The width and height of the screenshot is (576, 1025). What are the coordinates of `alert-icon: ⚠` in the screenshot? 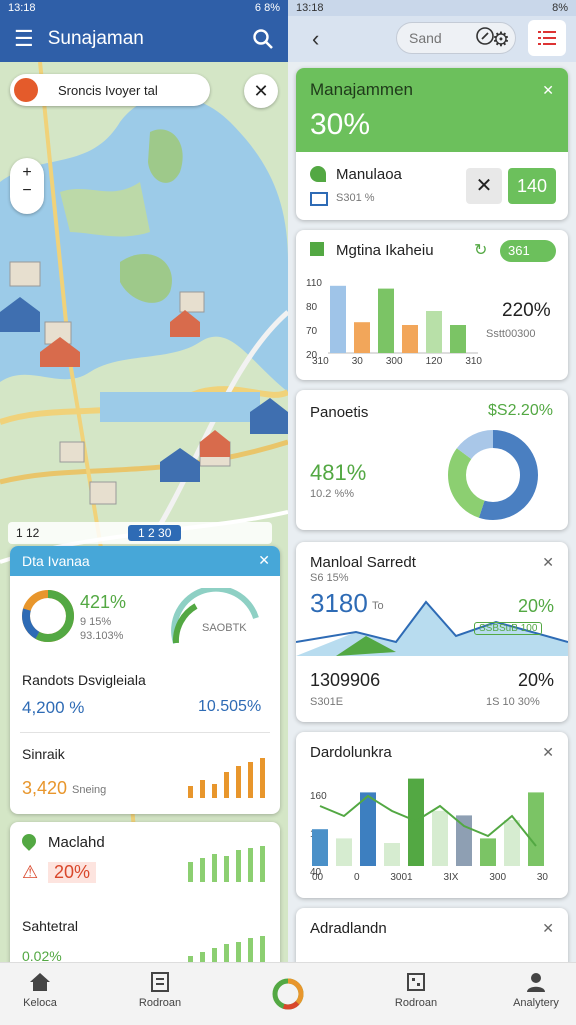 It's located at (30, 872).